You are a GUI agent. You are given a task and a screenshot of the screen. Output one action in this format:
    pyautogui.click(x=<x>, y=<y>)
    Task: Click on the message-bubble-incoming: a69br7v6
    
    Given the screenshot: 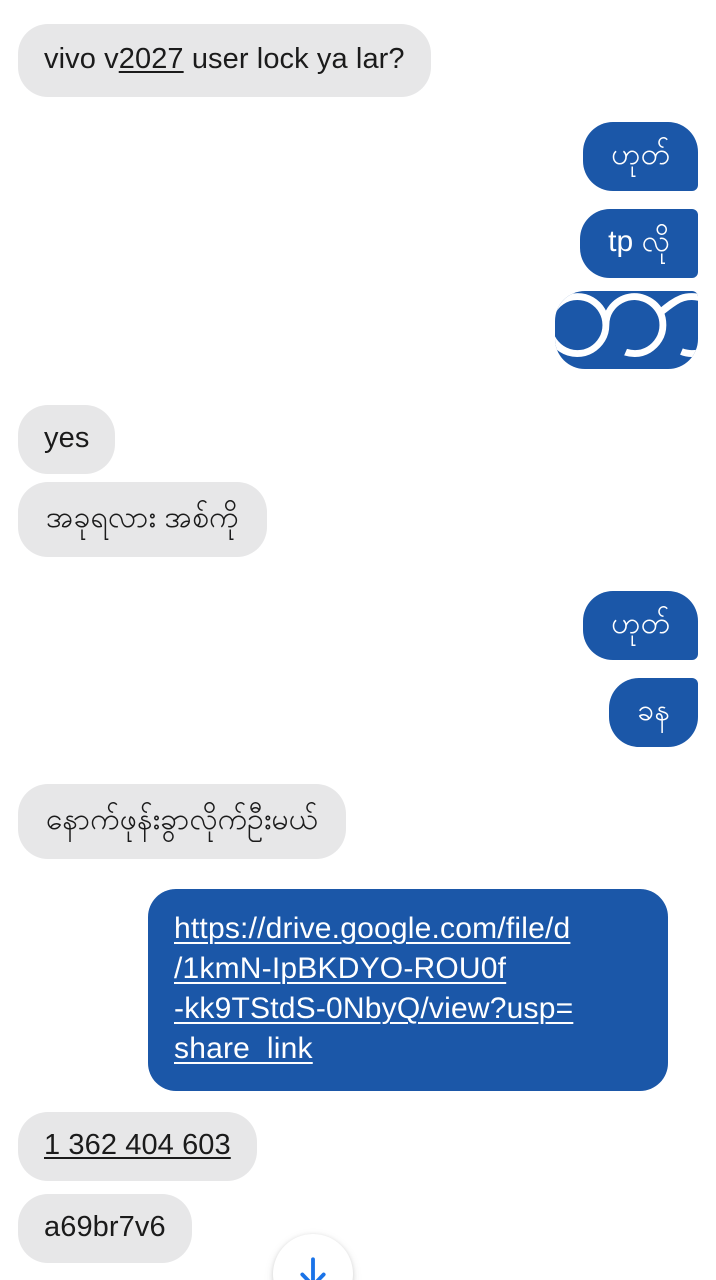 What is the action you would take?
    pyautogui.click(x=105, y=1229)
    